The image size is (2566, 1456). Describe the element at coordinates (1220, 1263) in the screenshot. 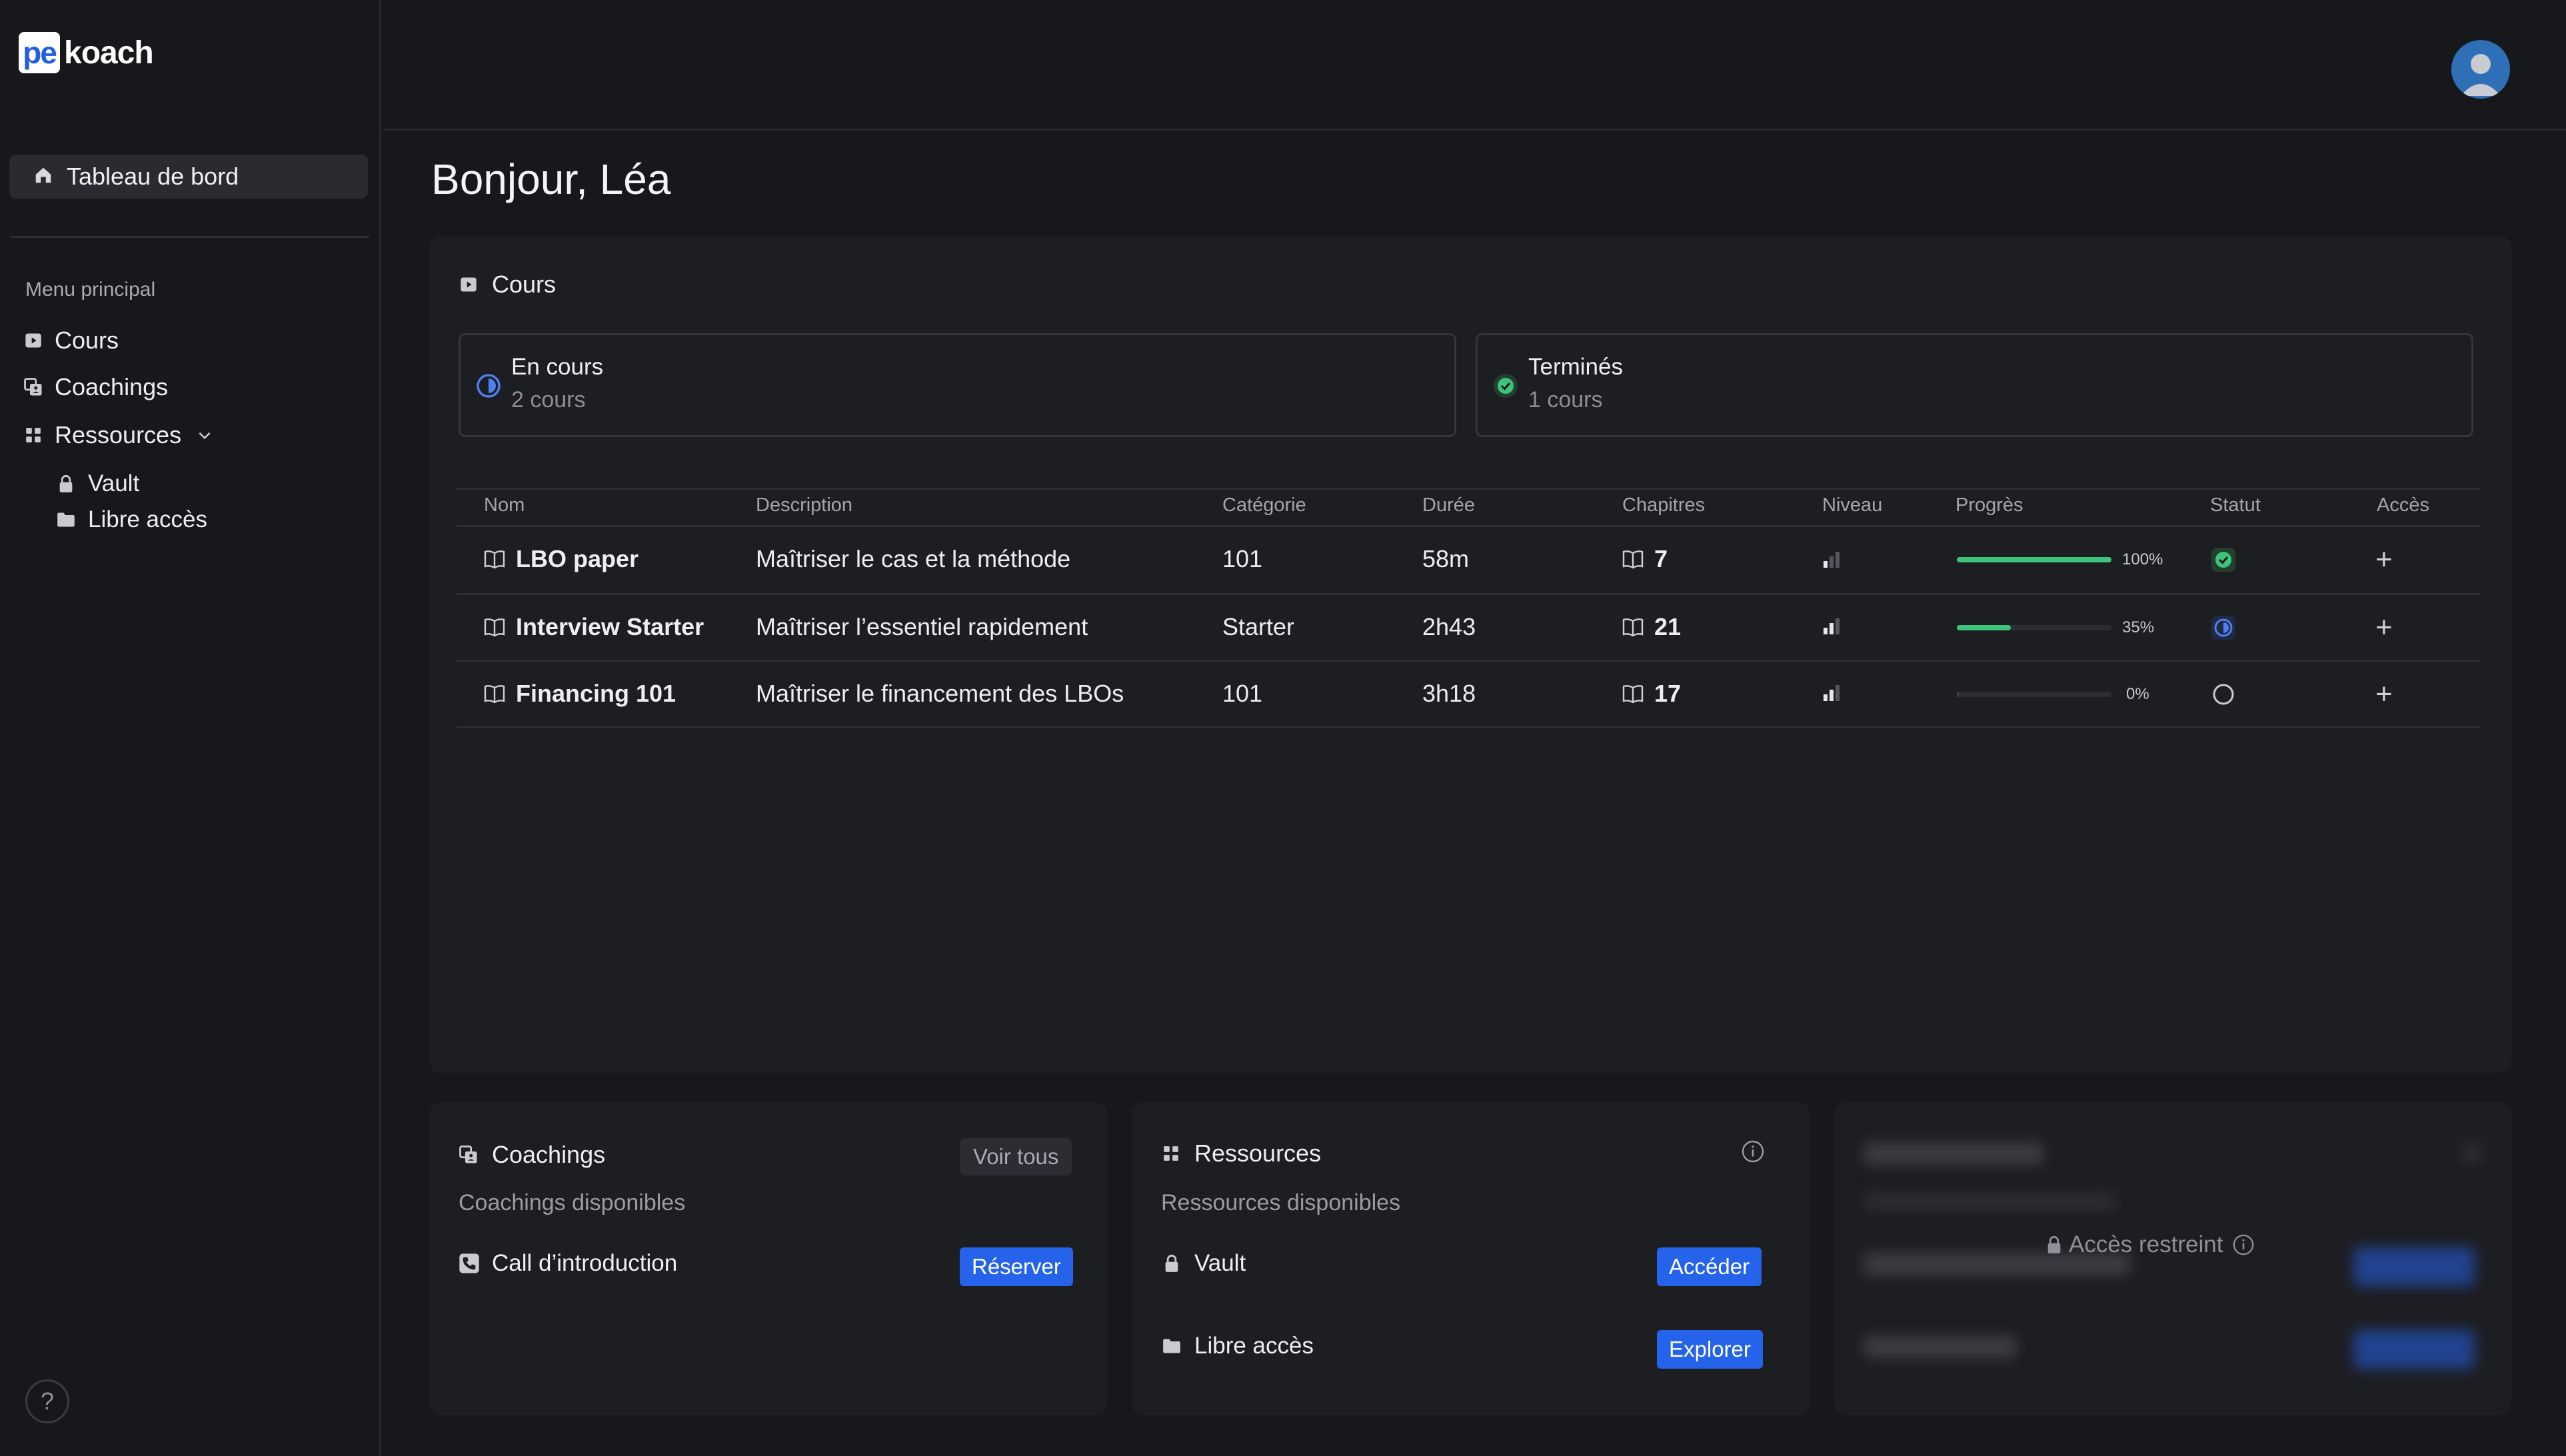

I see `resource-item-label: Vault` at that location.